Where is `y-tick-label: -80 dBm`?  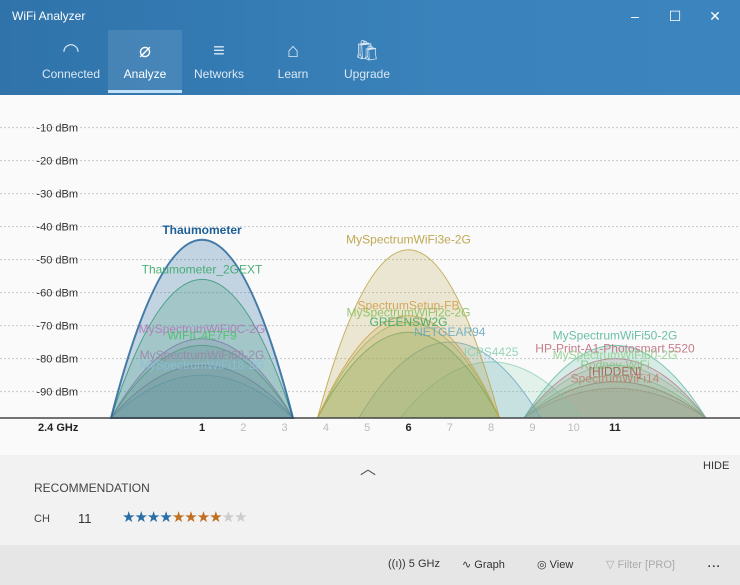 y-tick-label: -80 dBm is located at coordinates (57, 360).